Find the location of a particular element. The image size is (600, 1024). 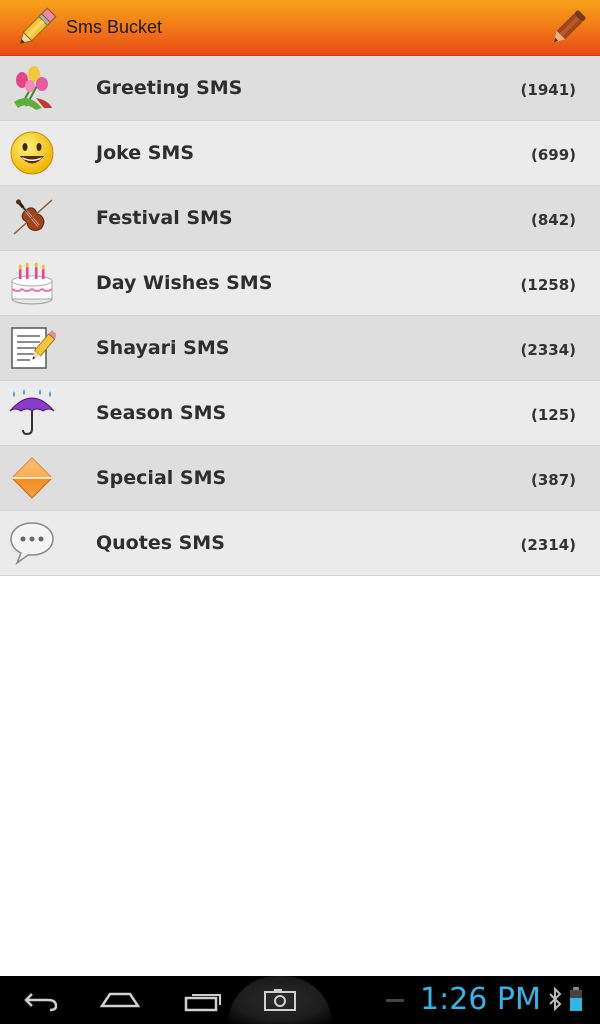

category-label: Special SMS is located at coordinates (161, 478).